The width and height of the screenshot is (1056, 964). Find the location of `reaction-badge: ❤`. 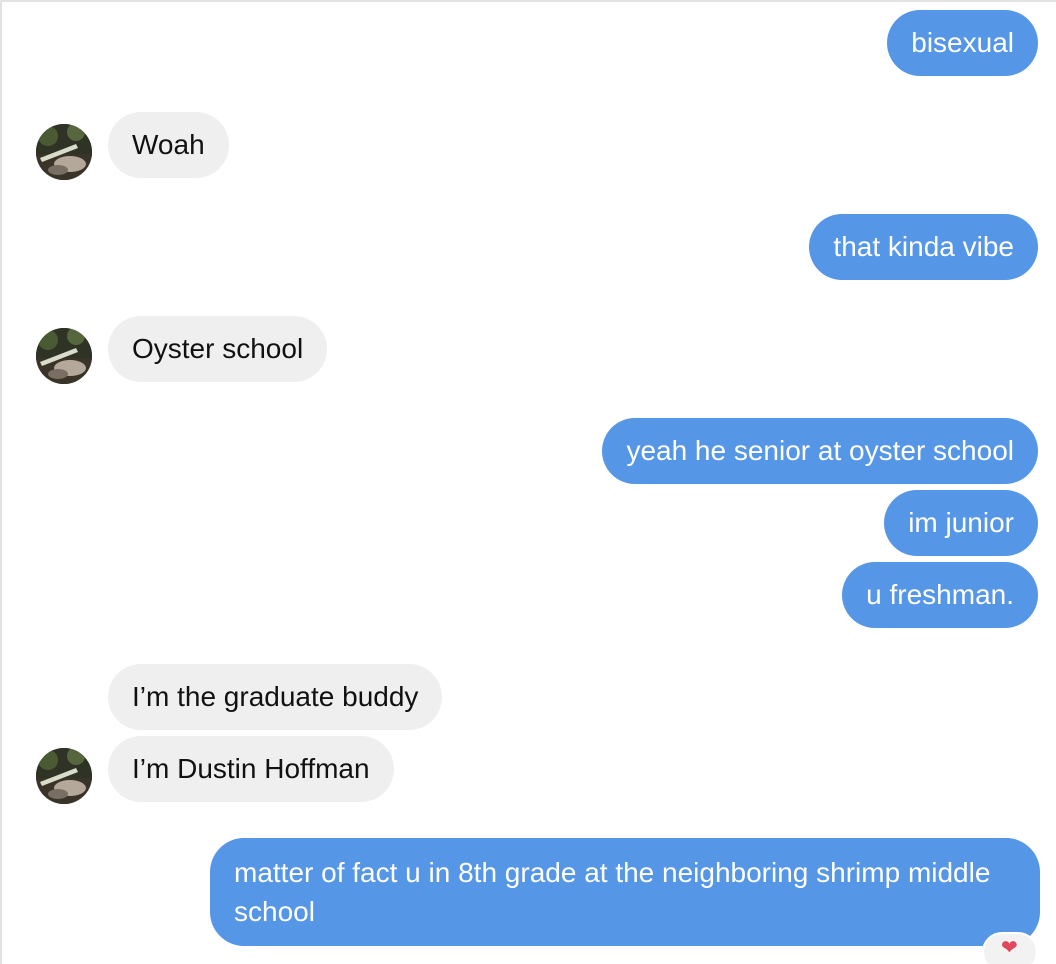

reaction-badge: ❤ is located at coordinates (1010, 948).